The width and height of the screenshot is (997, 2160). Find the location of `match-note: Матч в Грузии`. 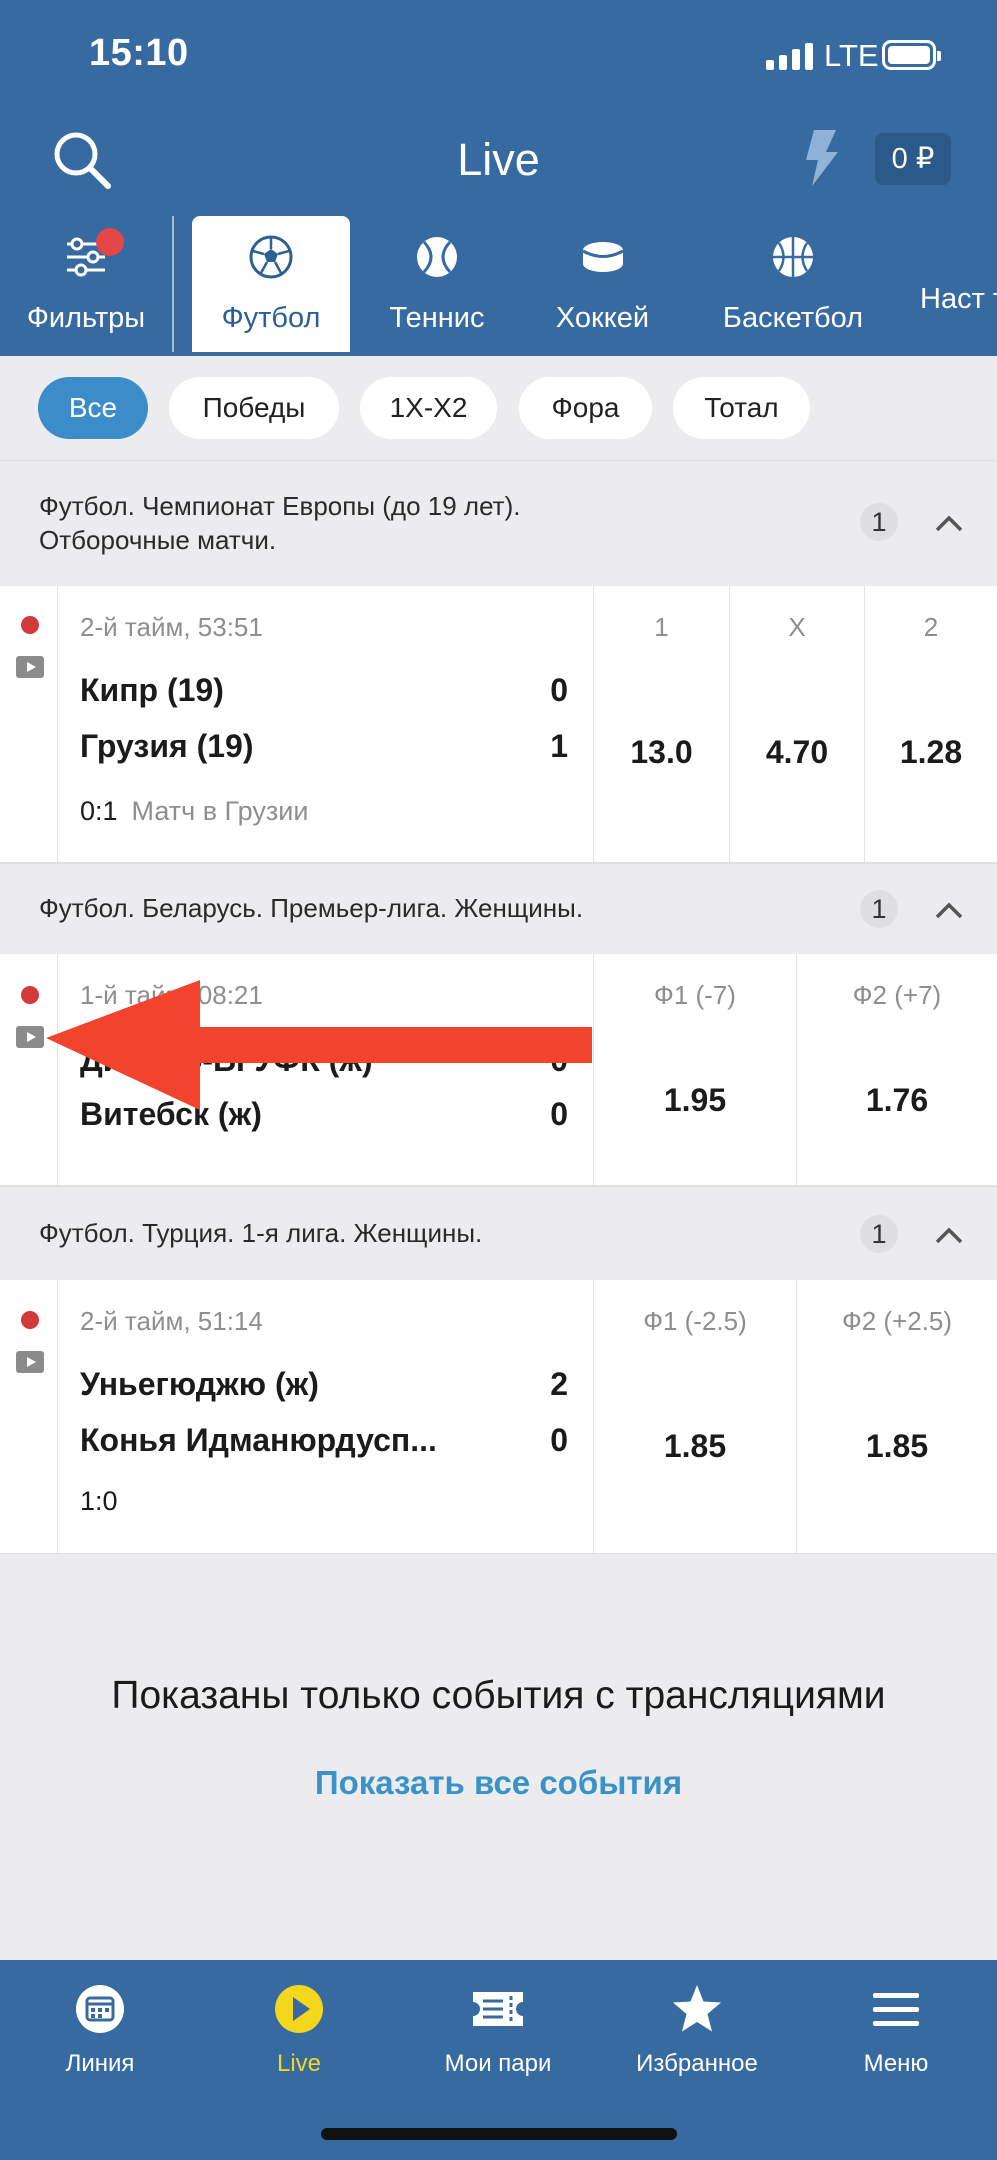

match-note: Матч в Грузии is located at coordinates (220, 811).